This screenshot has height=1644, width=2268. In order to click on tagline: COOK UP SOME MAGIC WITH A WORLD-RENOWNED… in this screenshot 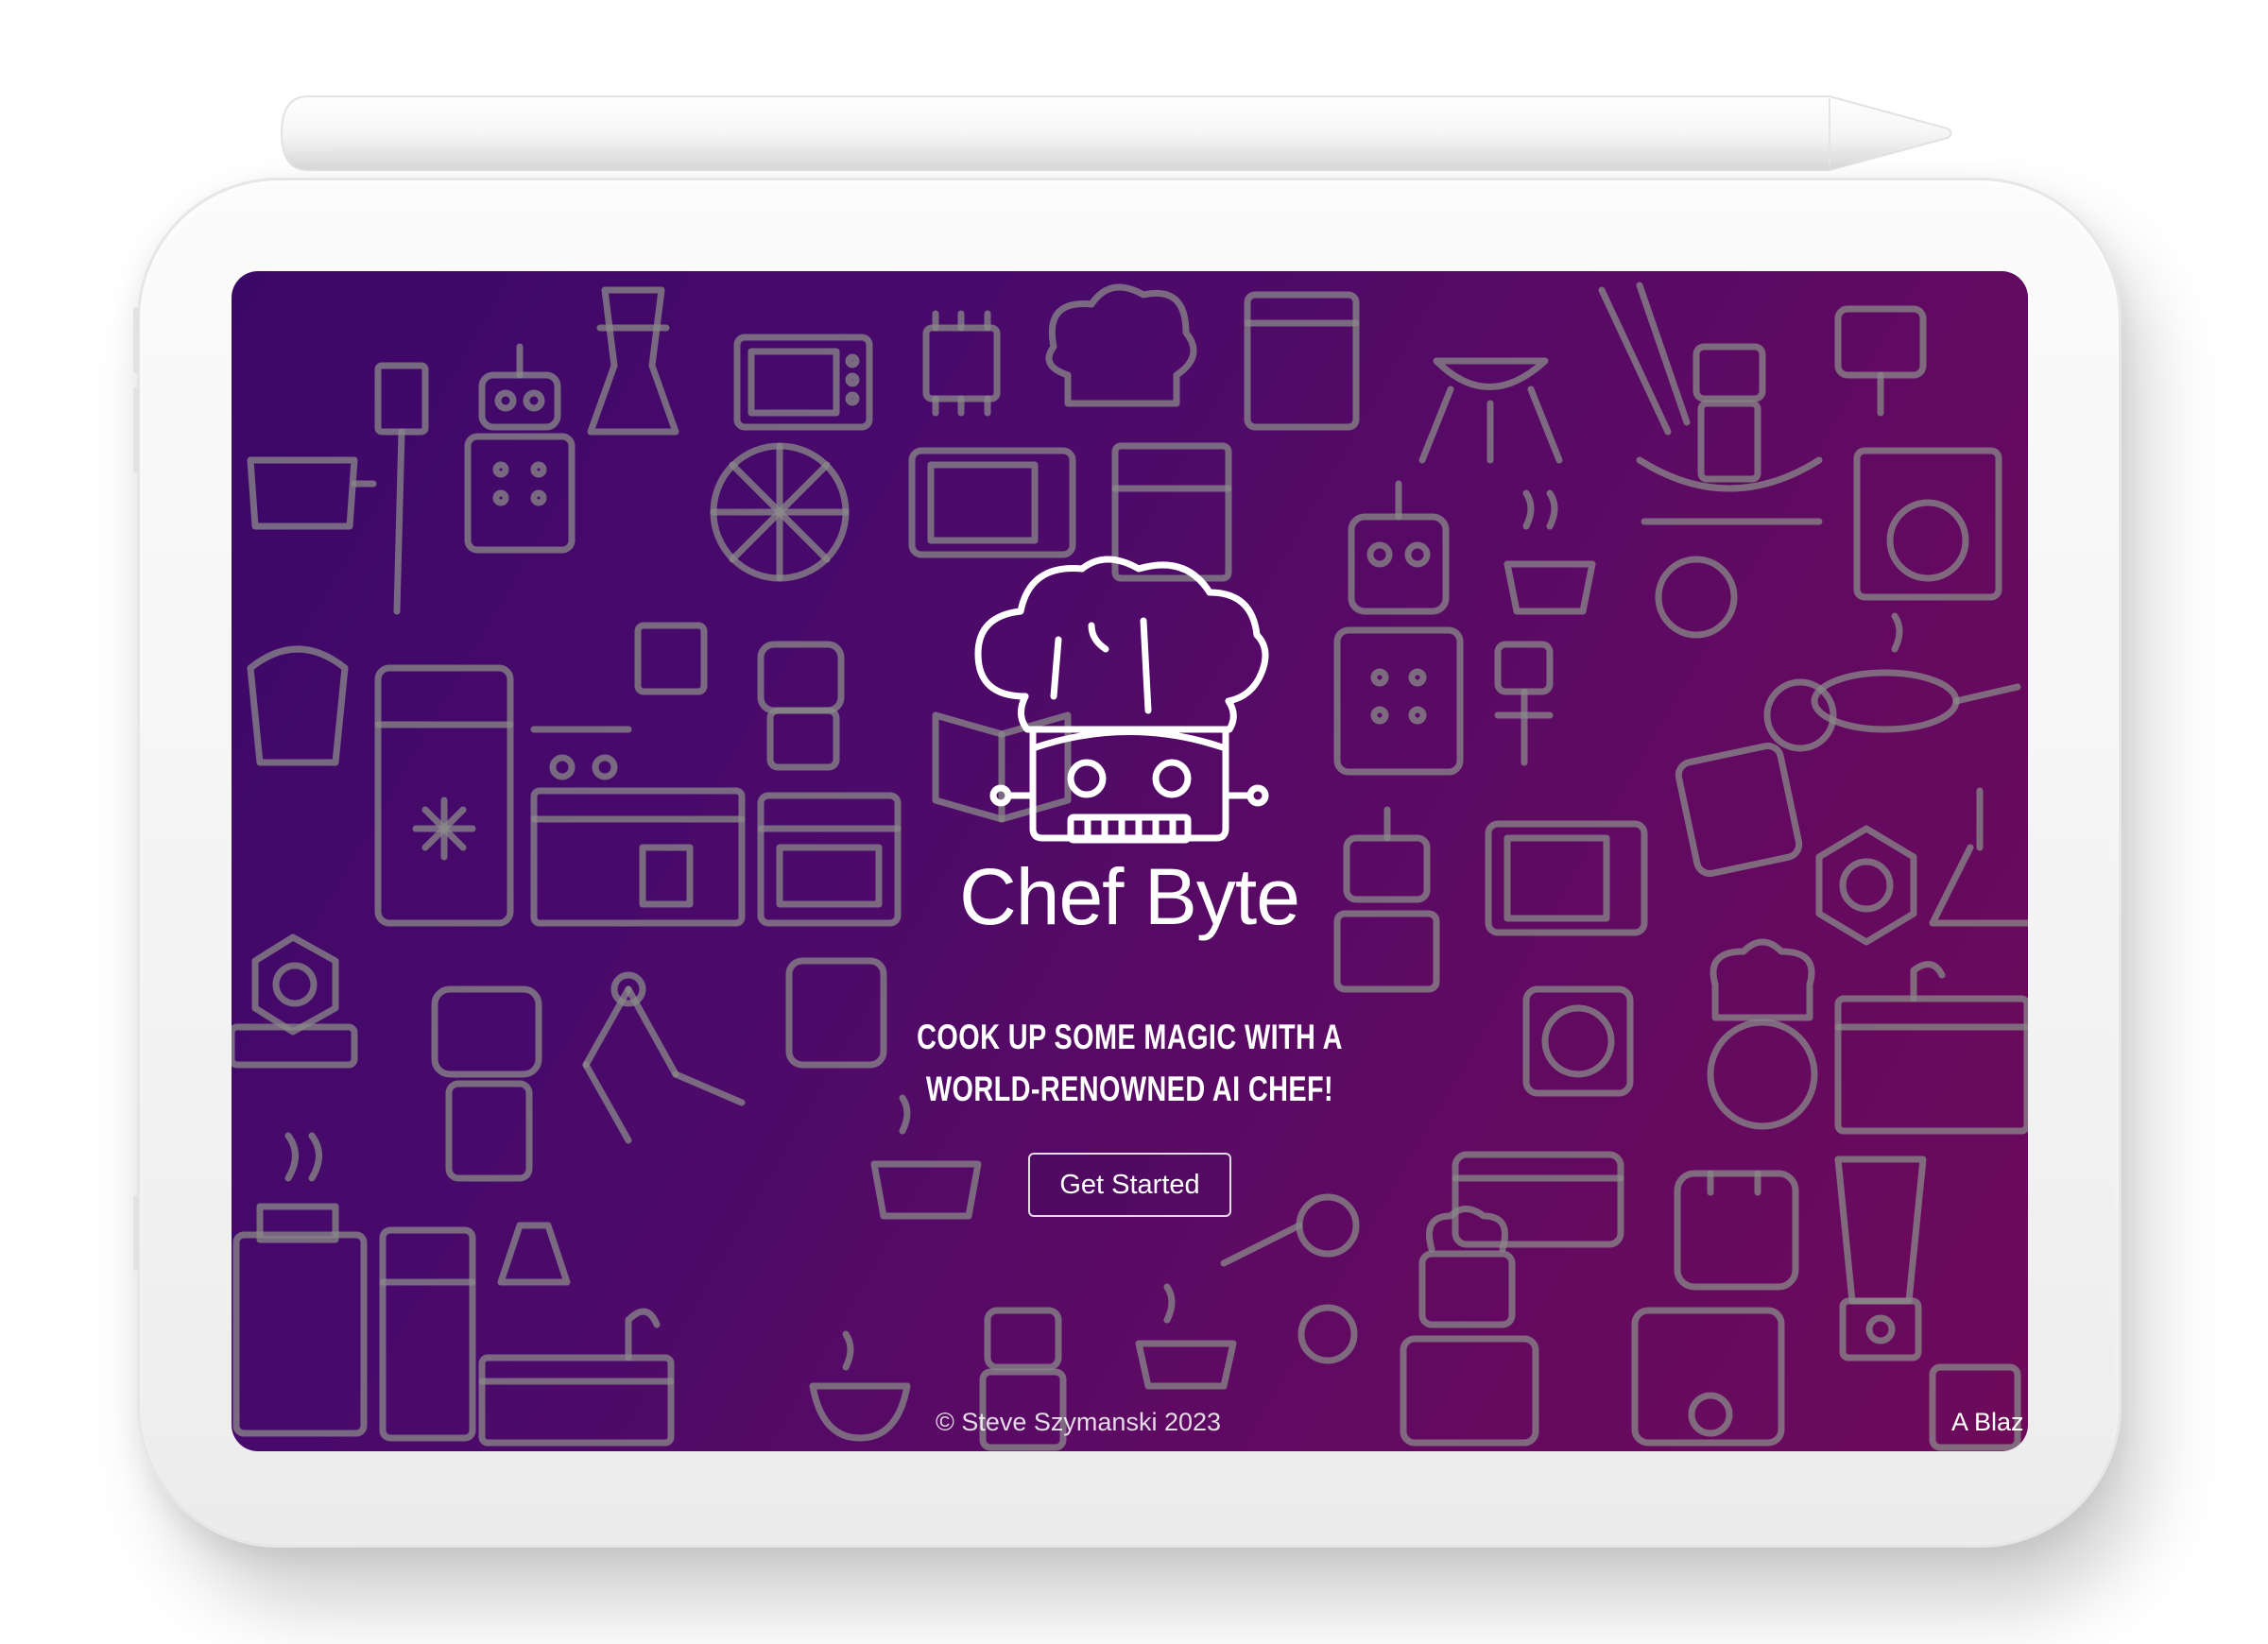, I will do `click(1130, 1063)`.